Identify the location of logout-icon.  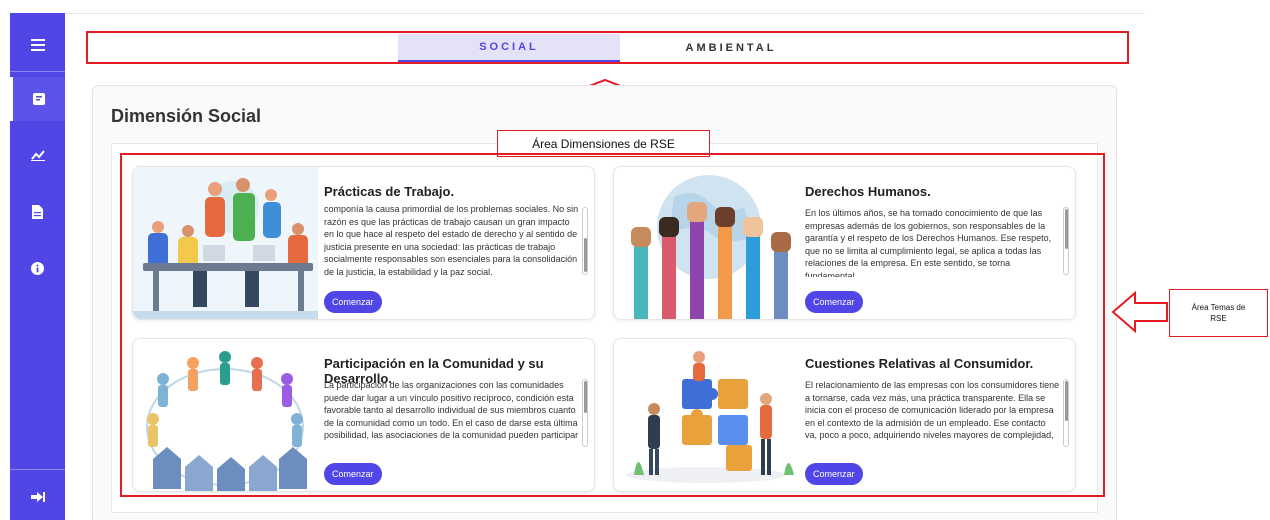
(37, 497).